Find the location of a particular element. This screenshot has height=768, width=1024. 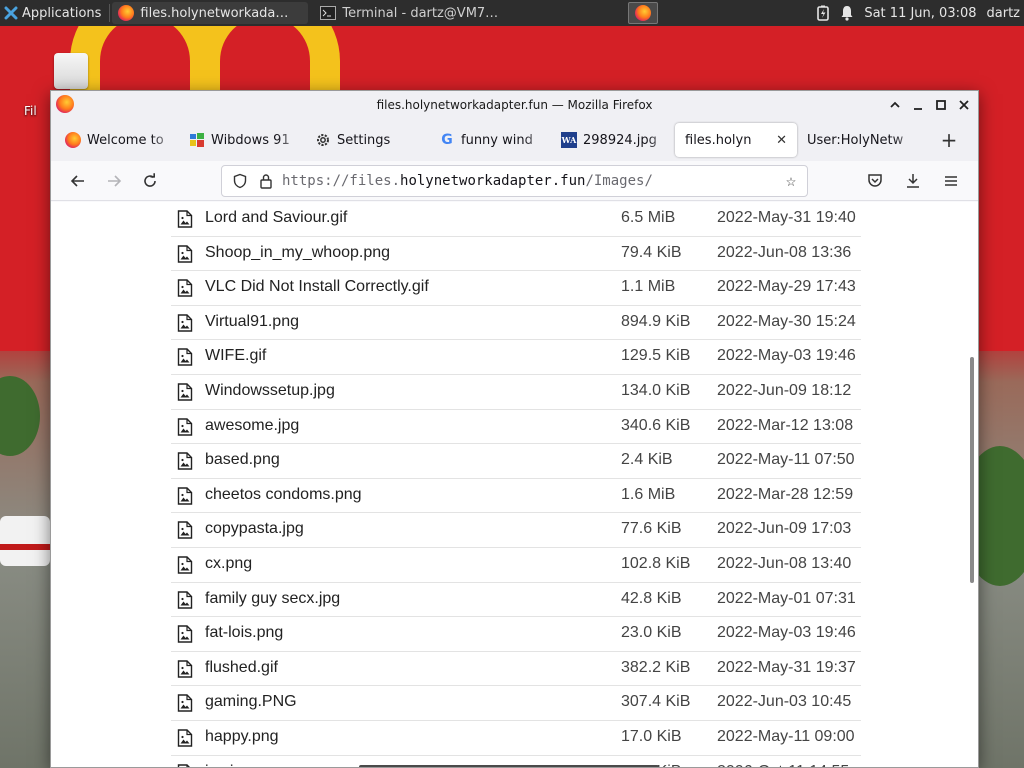

desktop-icon-label: Fil is located at coordinates (30, 111).